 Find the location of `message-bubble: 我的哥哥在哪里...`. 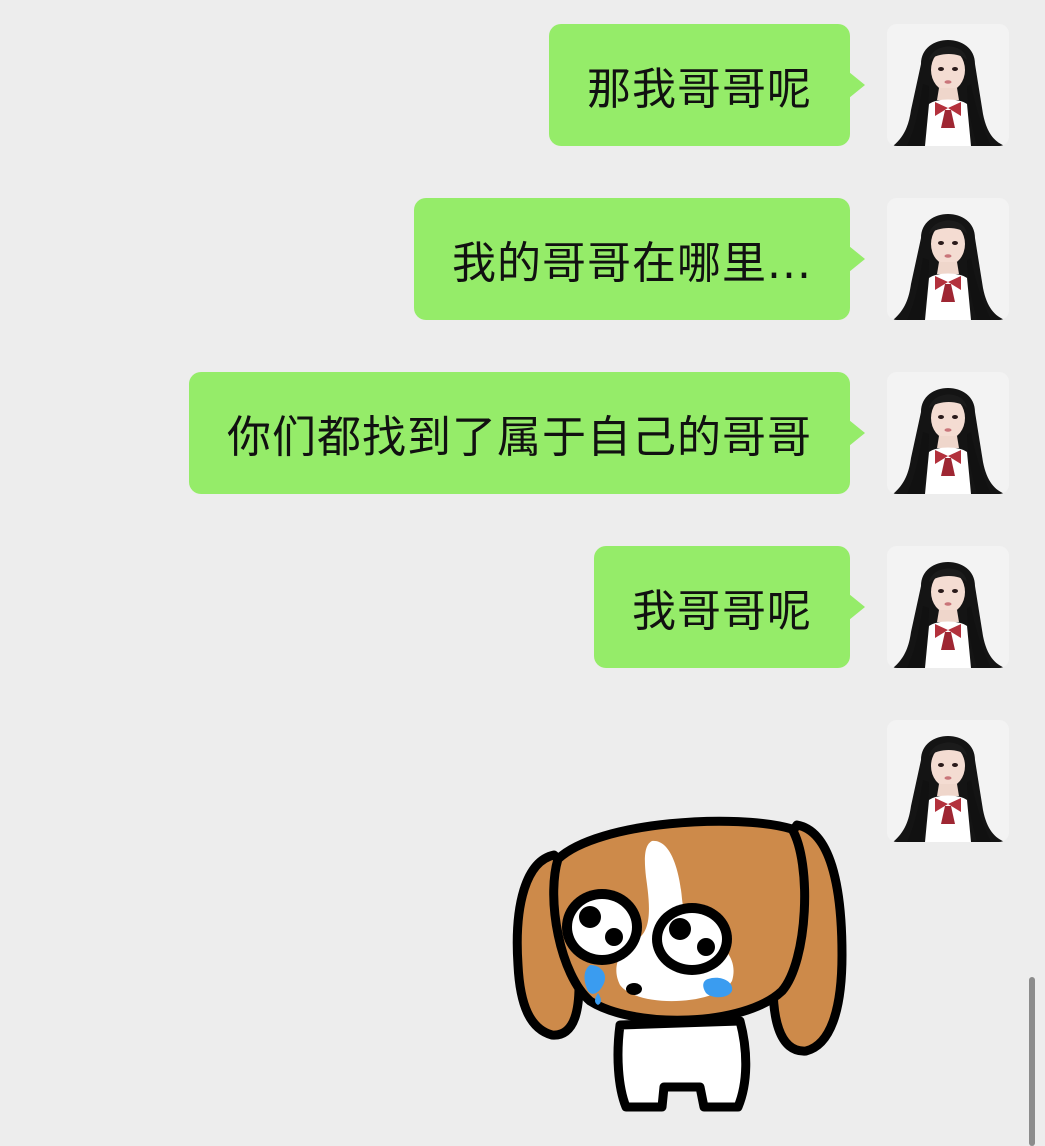

message-bubble: 我的哥哥在哪里... is located at coordinates (639, 259).